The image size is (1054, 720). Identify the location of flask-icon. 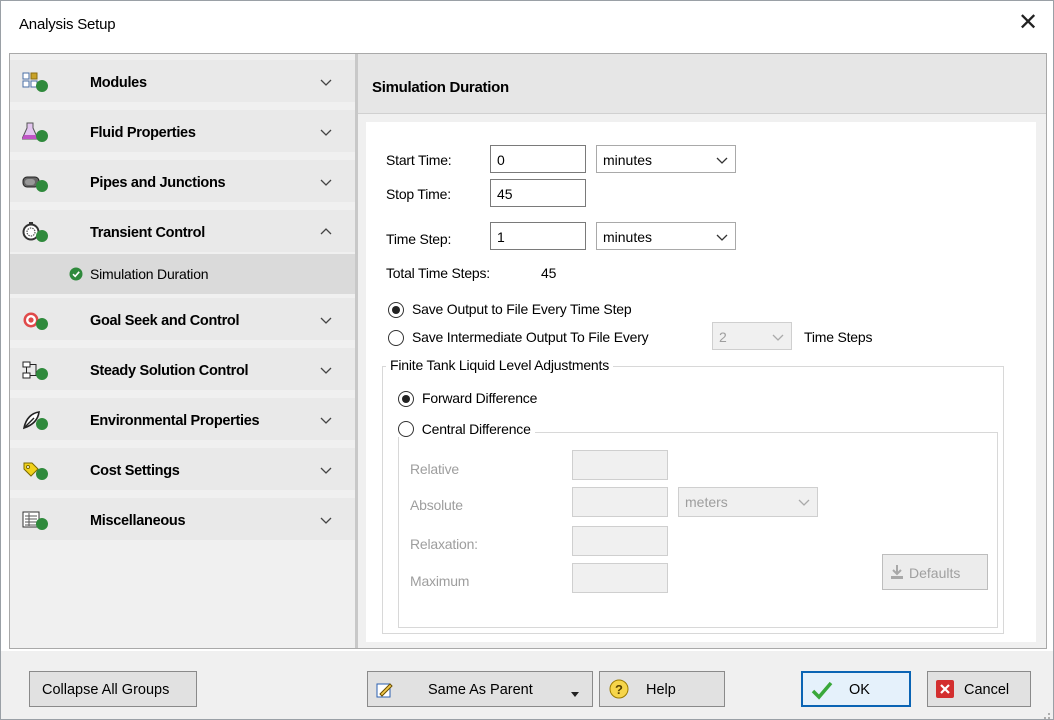
(34, 132).